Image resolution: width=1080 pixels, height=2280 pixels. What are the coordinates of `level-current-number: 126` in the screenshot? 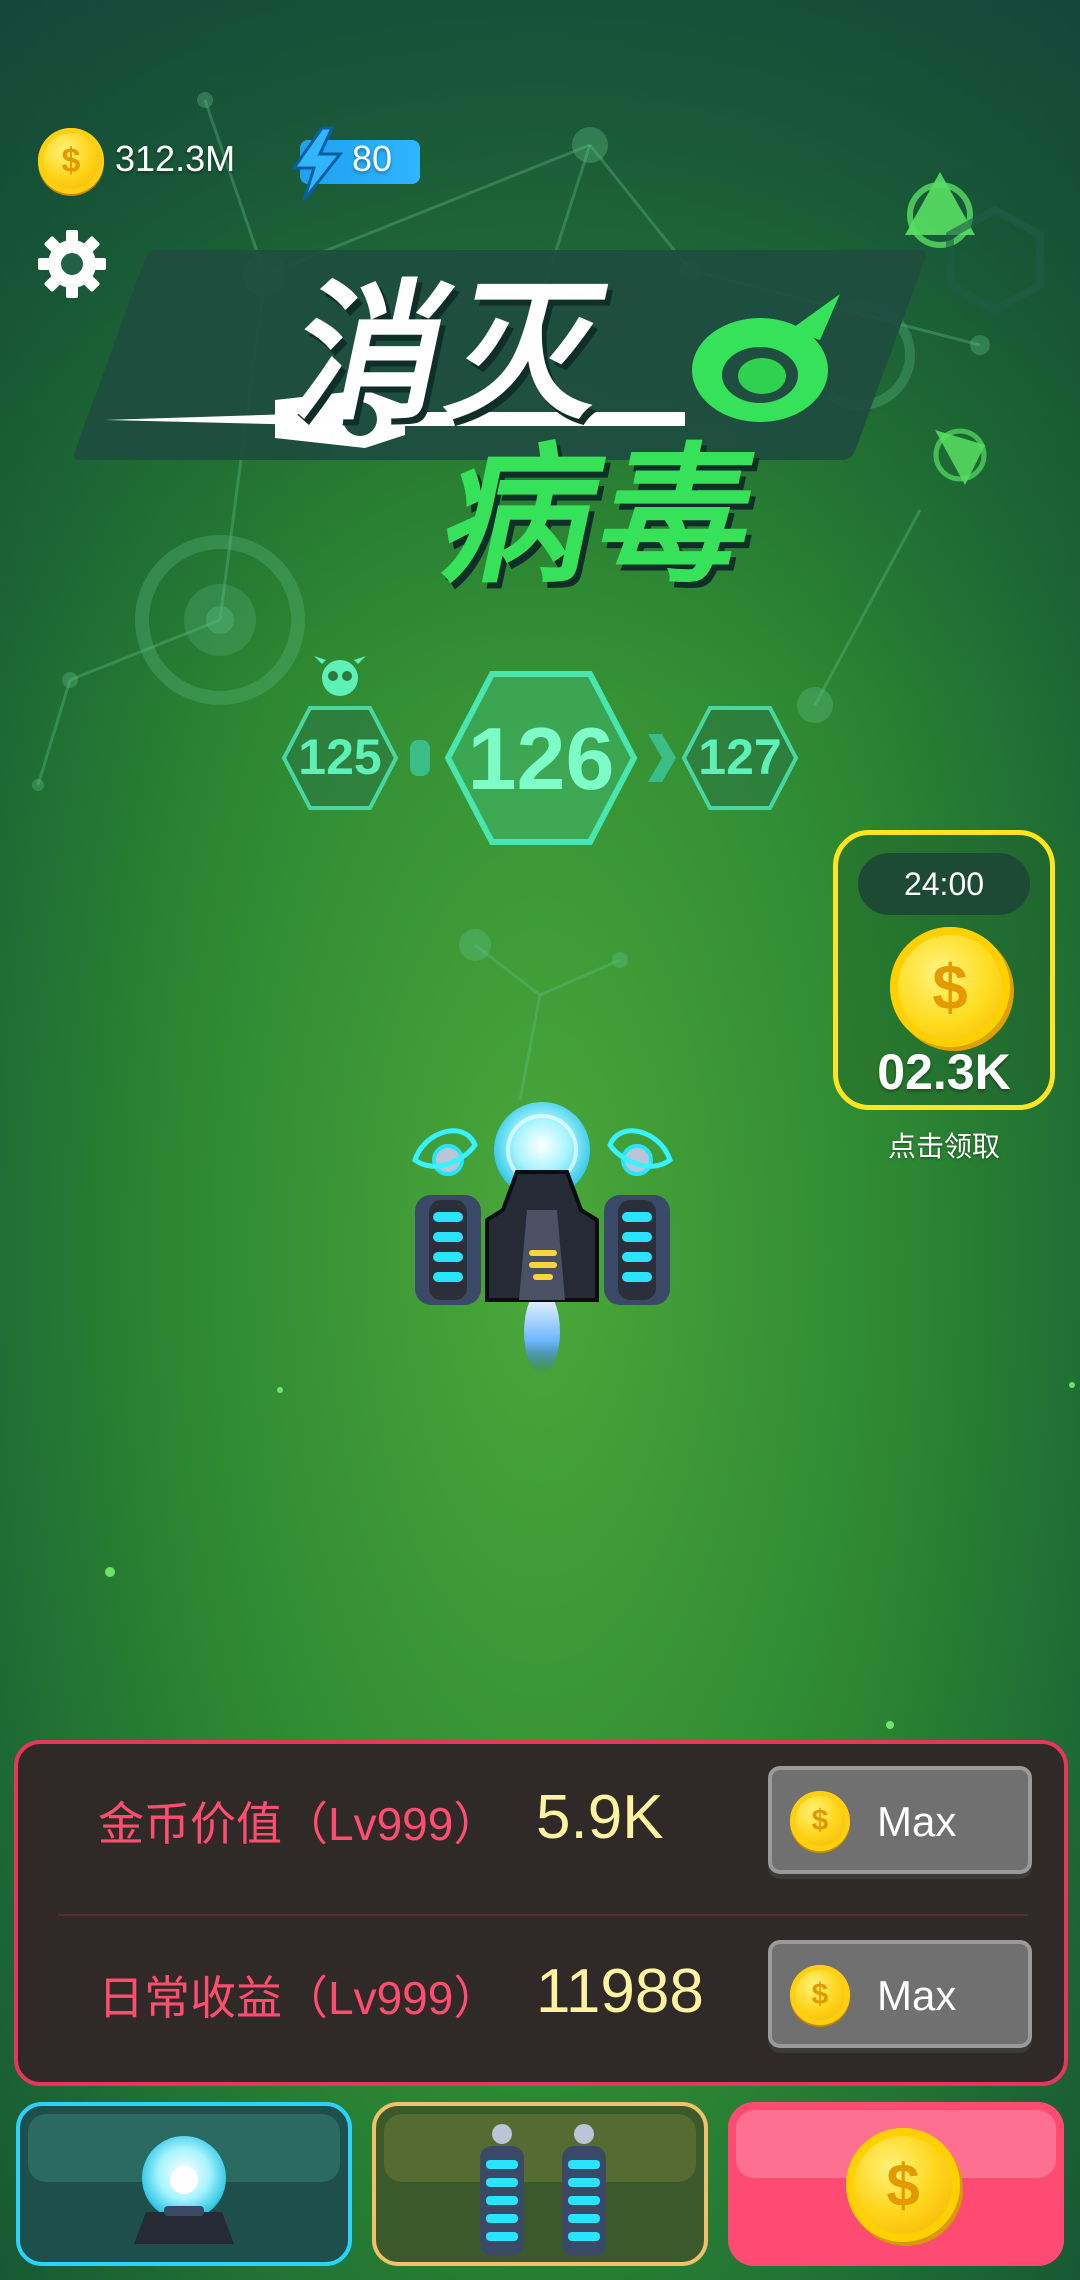 It's located at (541, 758).